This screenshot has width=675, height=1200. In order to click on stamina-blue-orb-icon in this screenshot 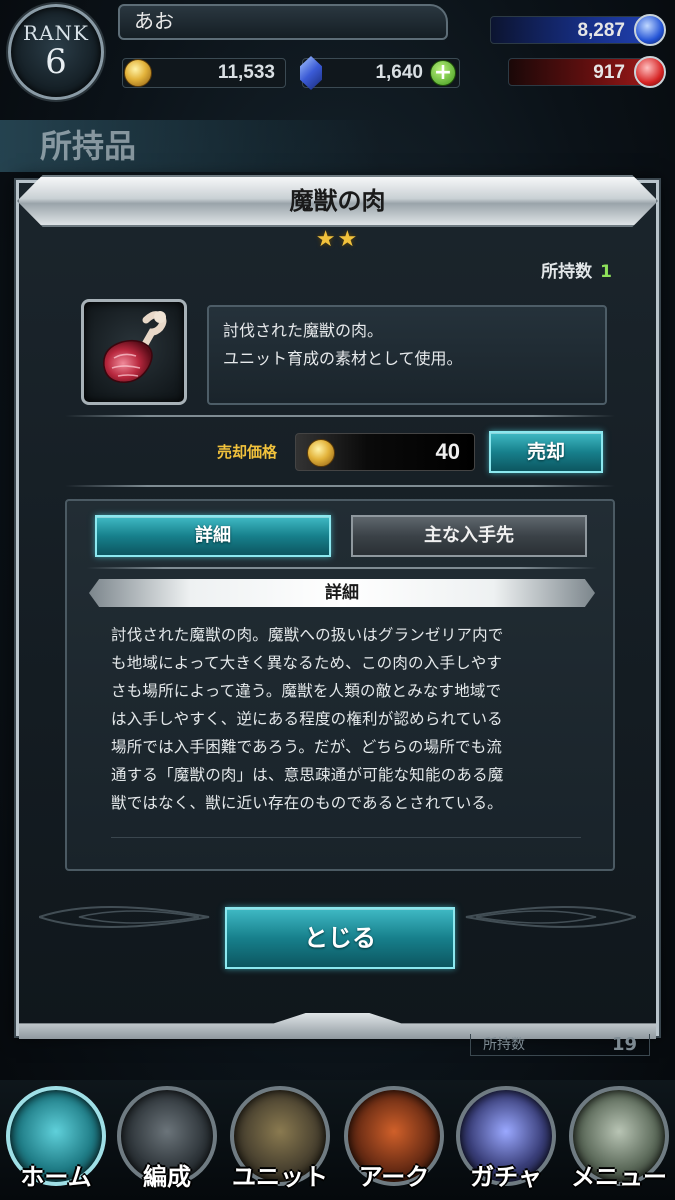, I will do `click(650, 30)`.